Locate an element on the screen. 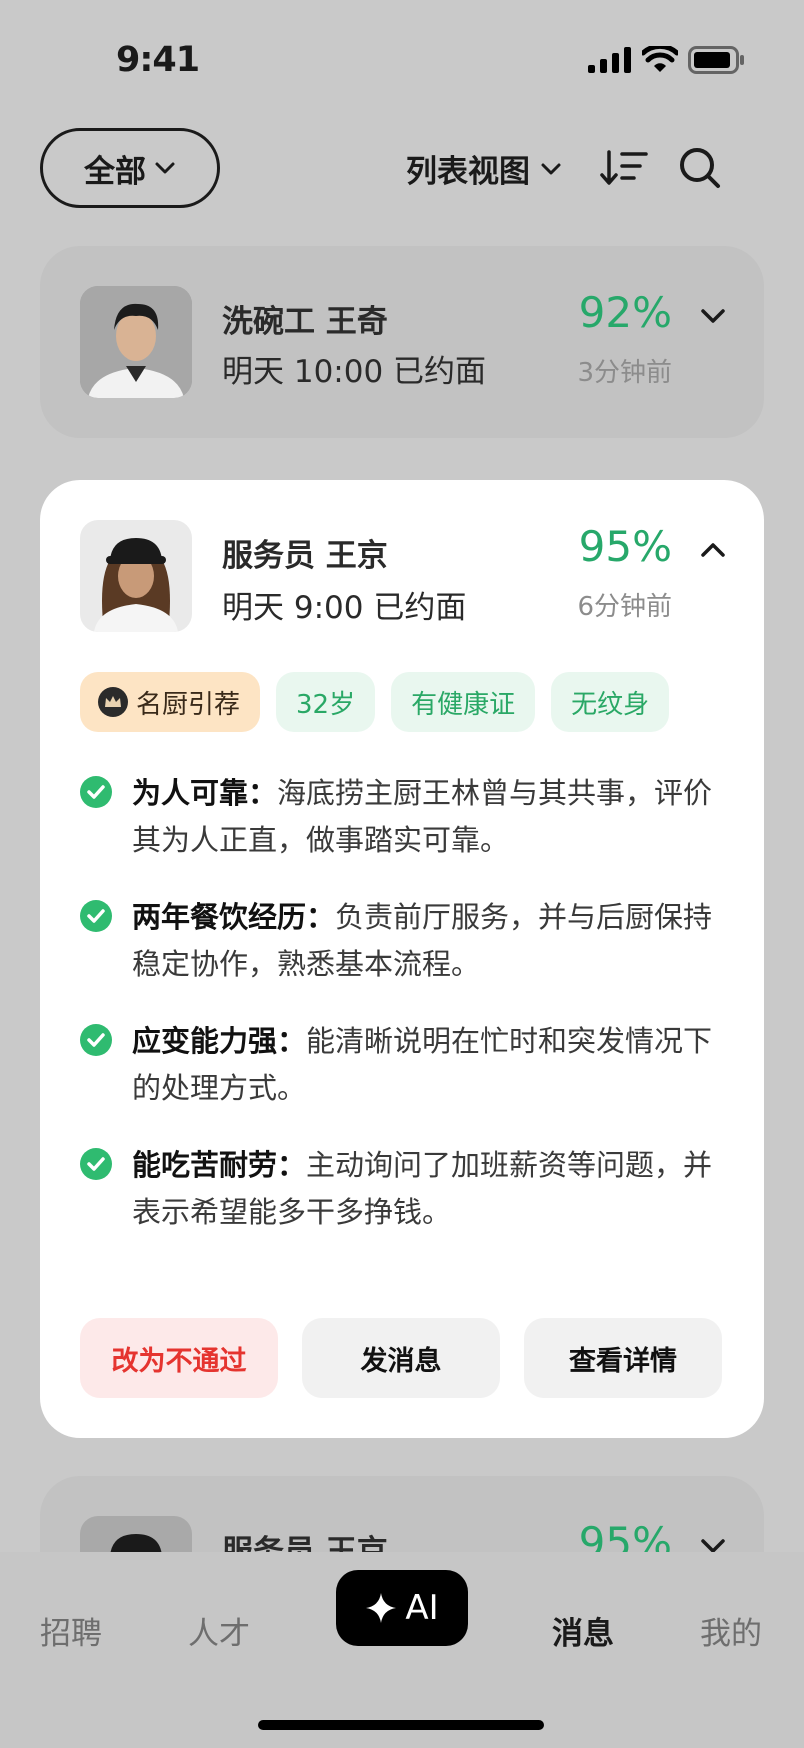  match-score: 92% is located at coordinates (625, 312).